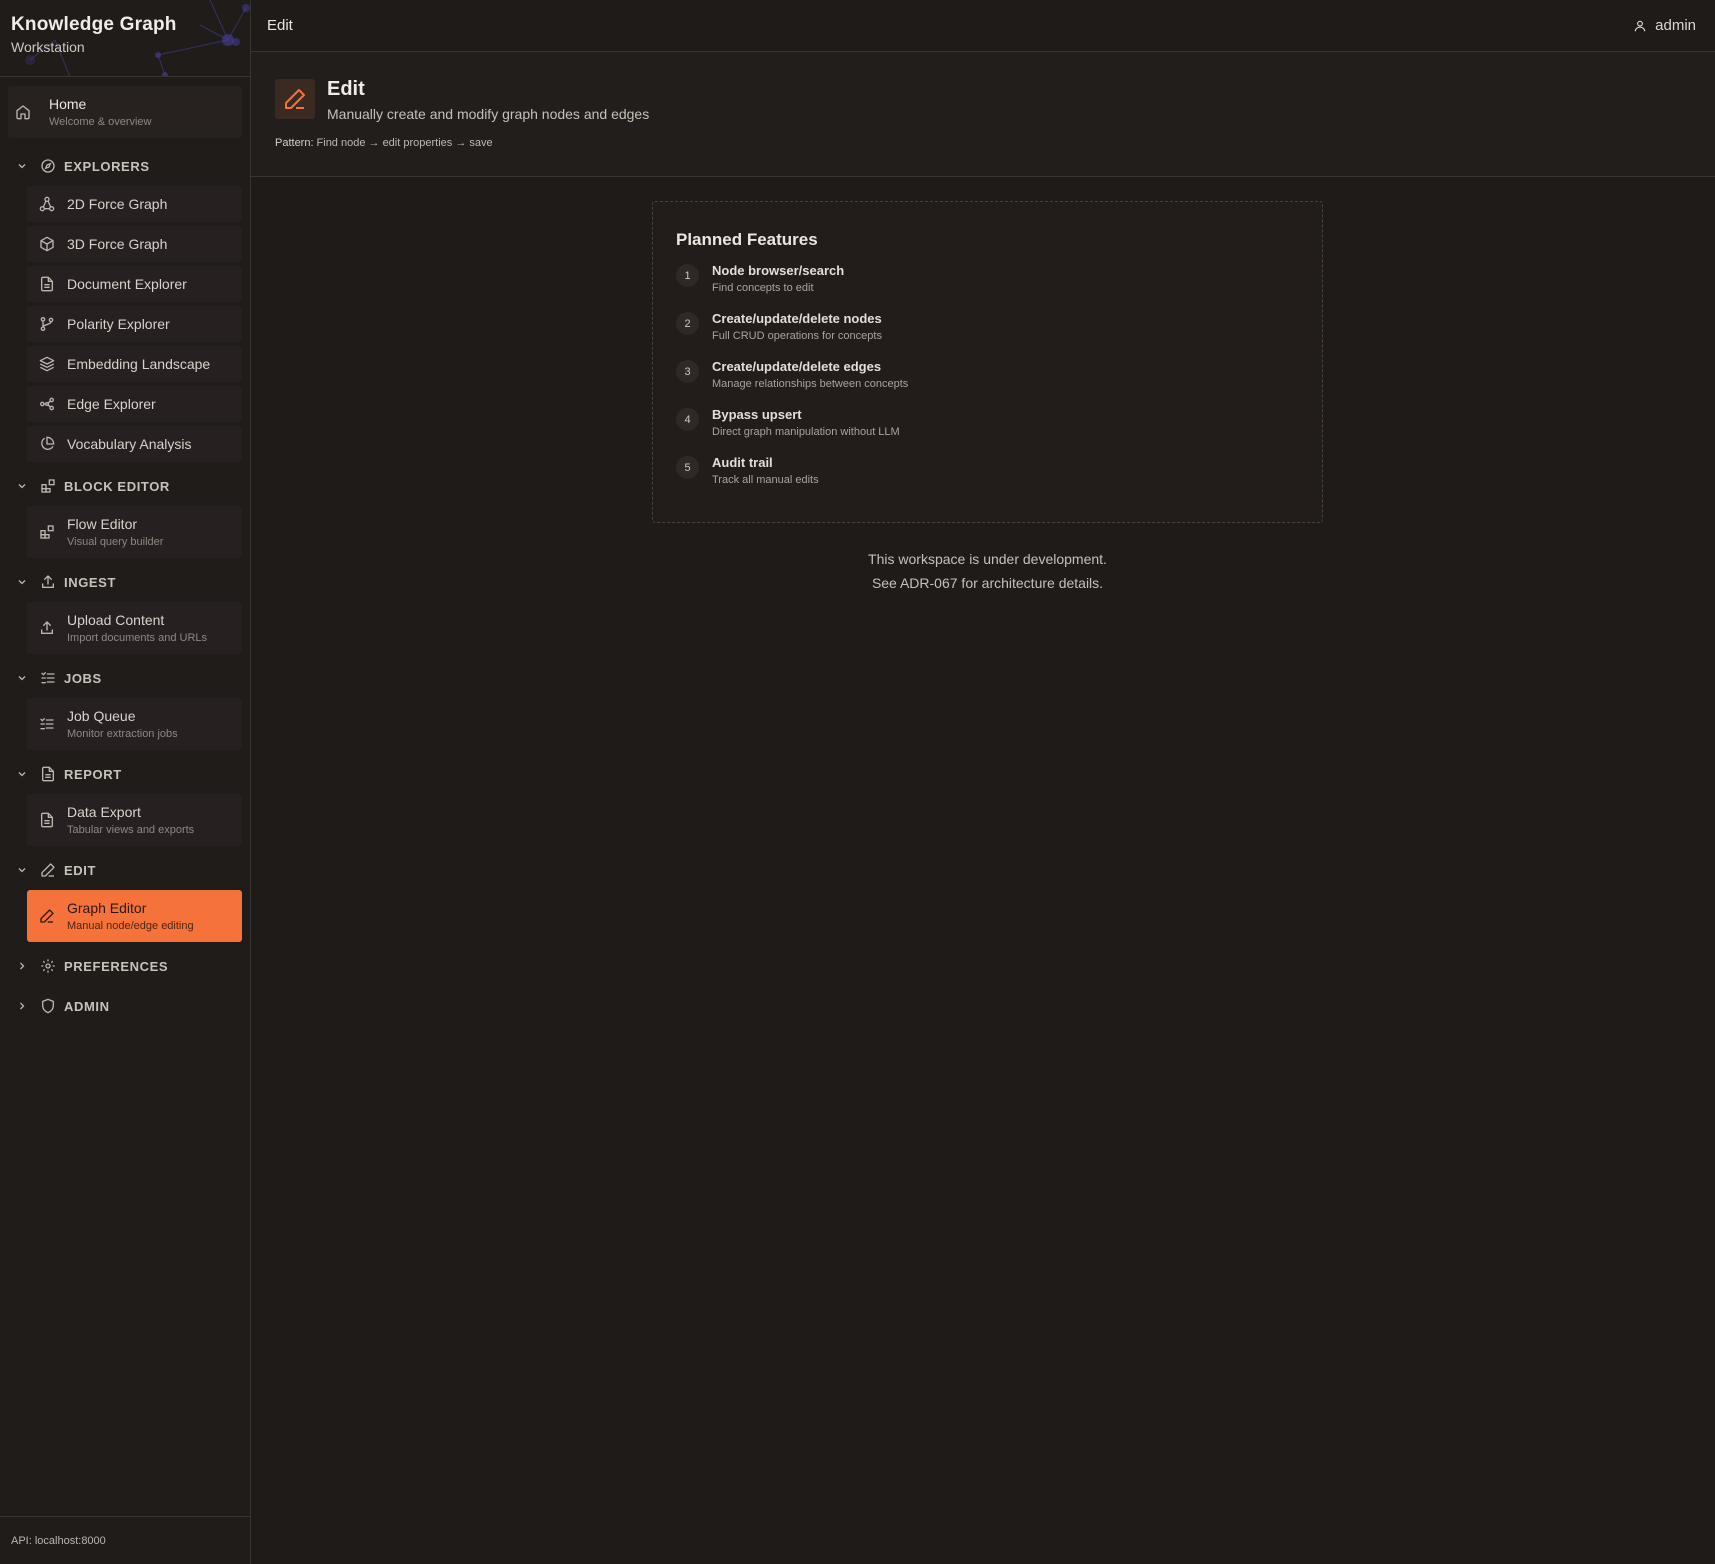 The width and height of the screenshot is (1715, 1564). What do you see at coordinates (83, 678) in the screenshot?
I see `section-title: JOBS` at bounding box center [83, 678].